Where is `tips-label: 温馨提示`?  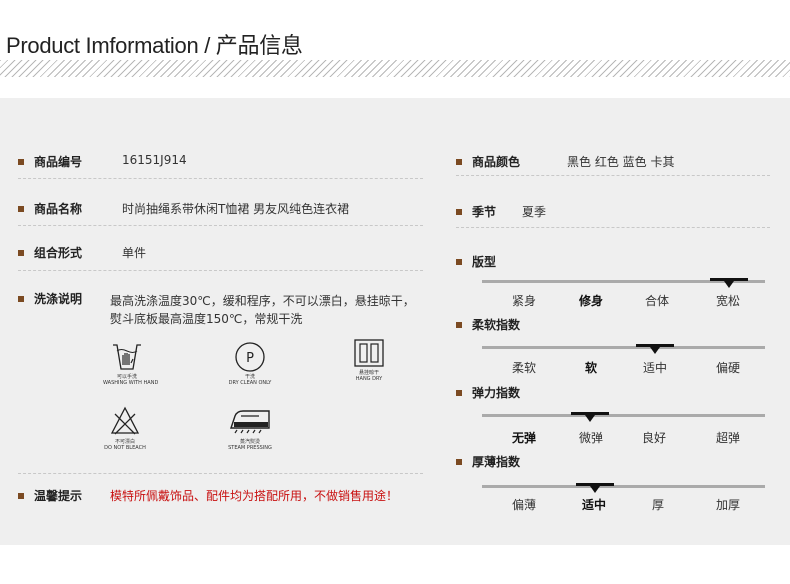 tips-label: 温馨提示 is located at coordinates (58, 496).